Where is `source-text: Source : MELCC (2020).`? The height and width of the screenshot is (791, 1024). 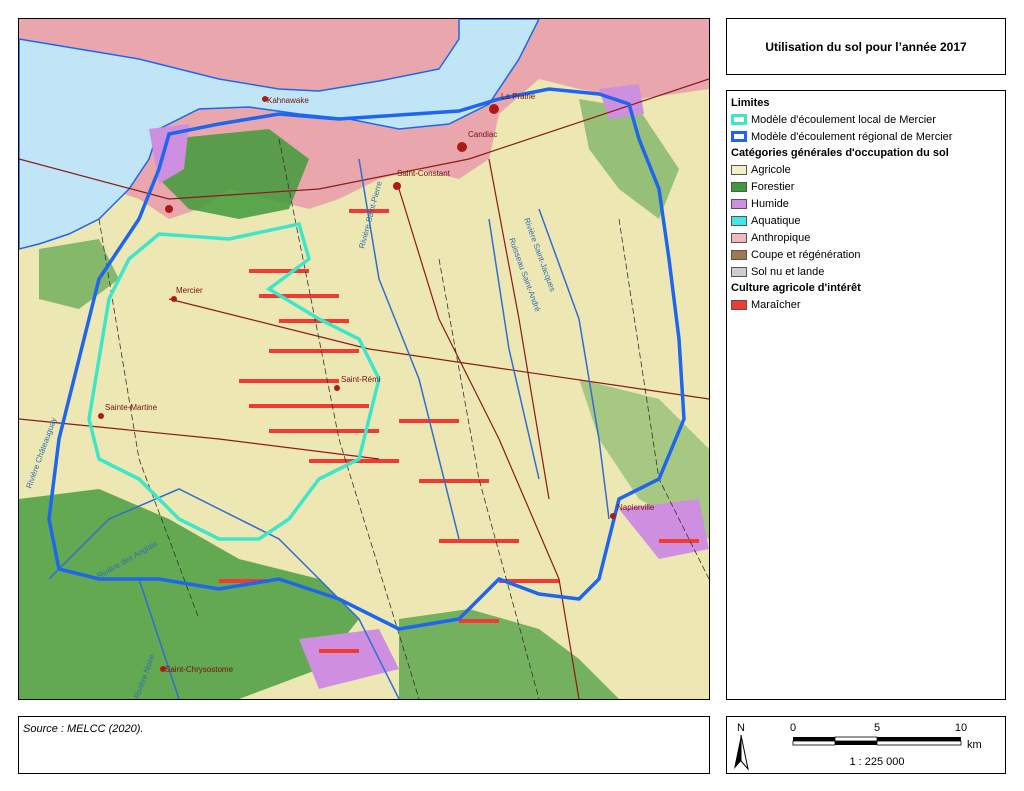
source-text: Source : MELCC (2020). is located at coordinates (83, 729).